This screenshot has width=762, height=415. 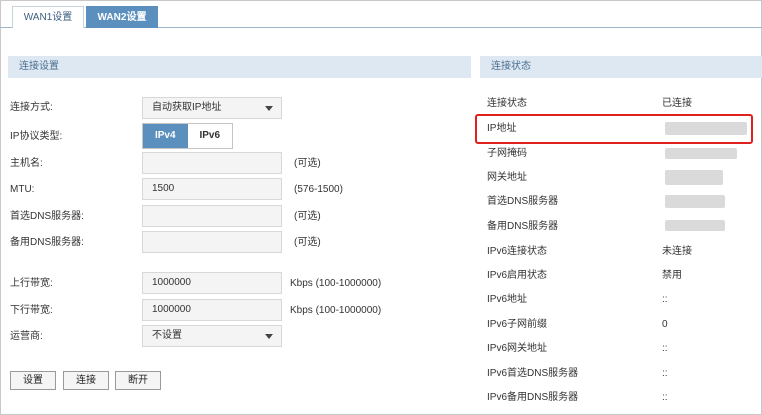 I want to click on download-label: 下行带宽:, so click(x=31, y=310).